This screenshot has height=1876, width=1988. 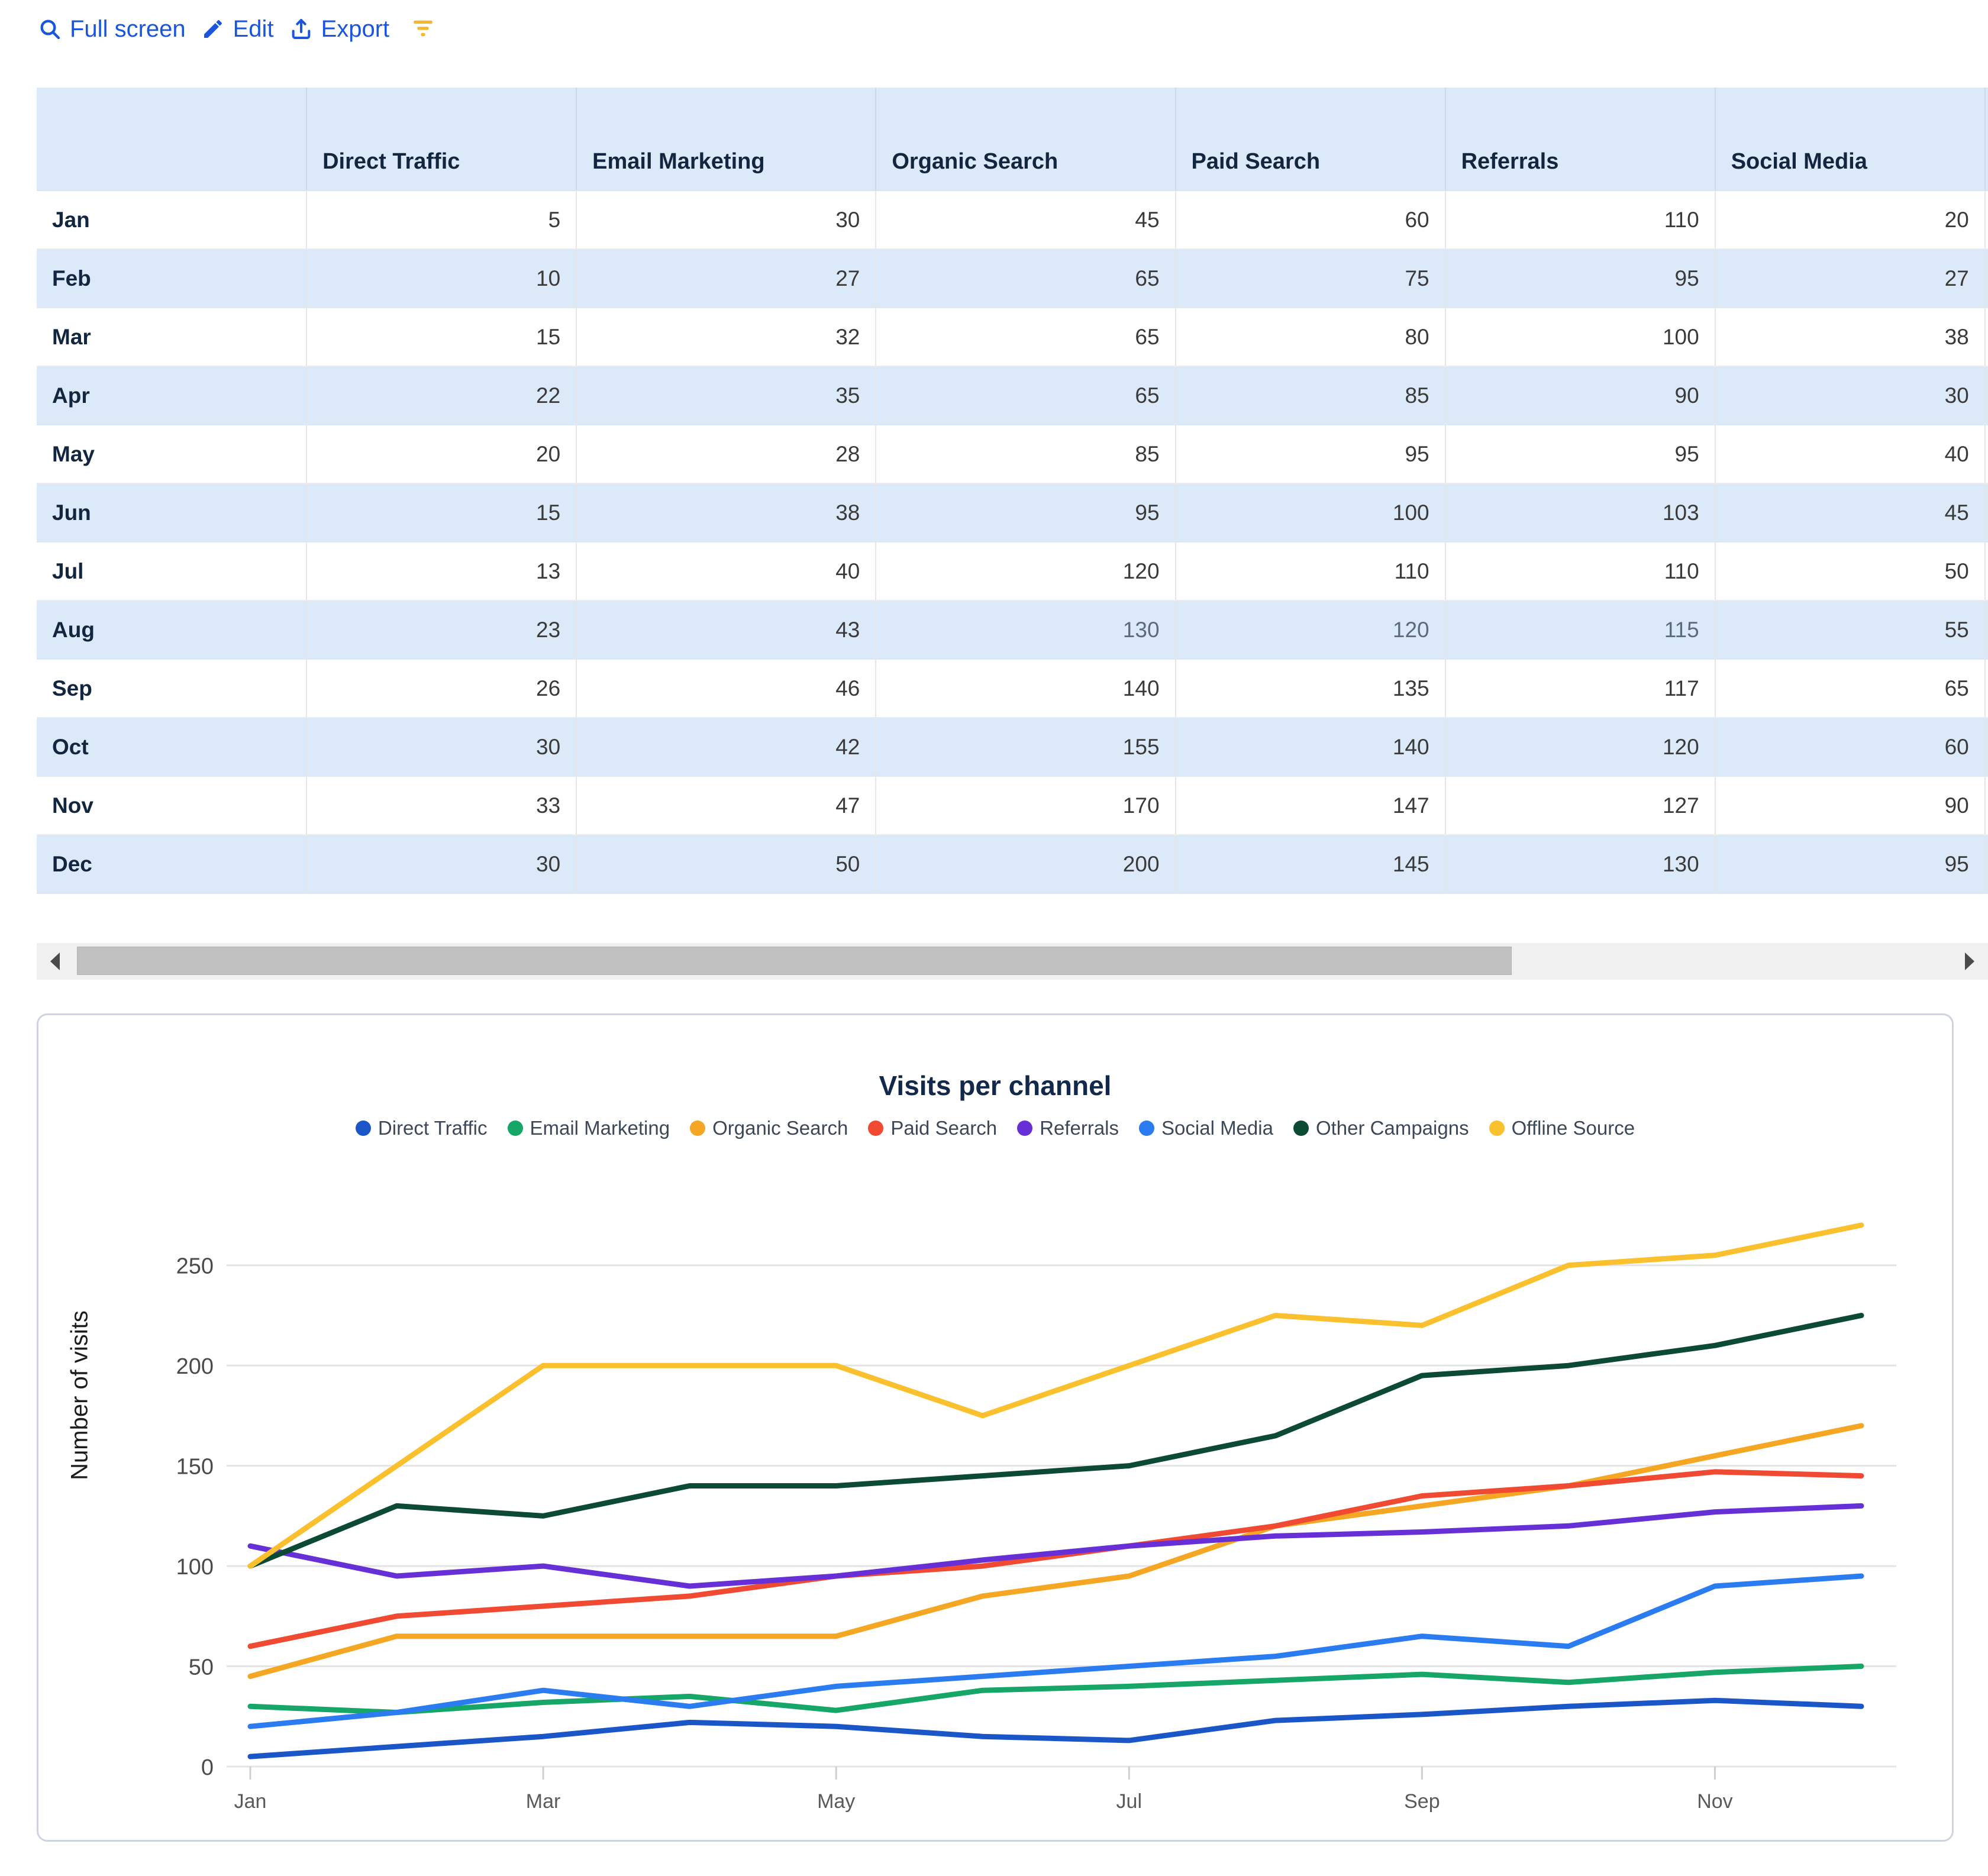 I want to click on cell-organic-search: 130, so click(x=1026, y=630).